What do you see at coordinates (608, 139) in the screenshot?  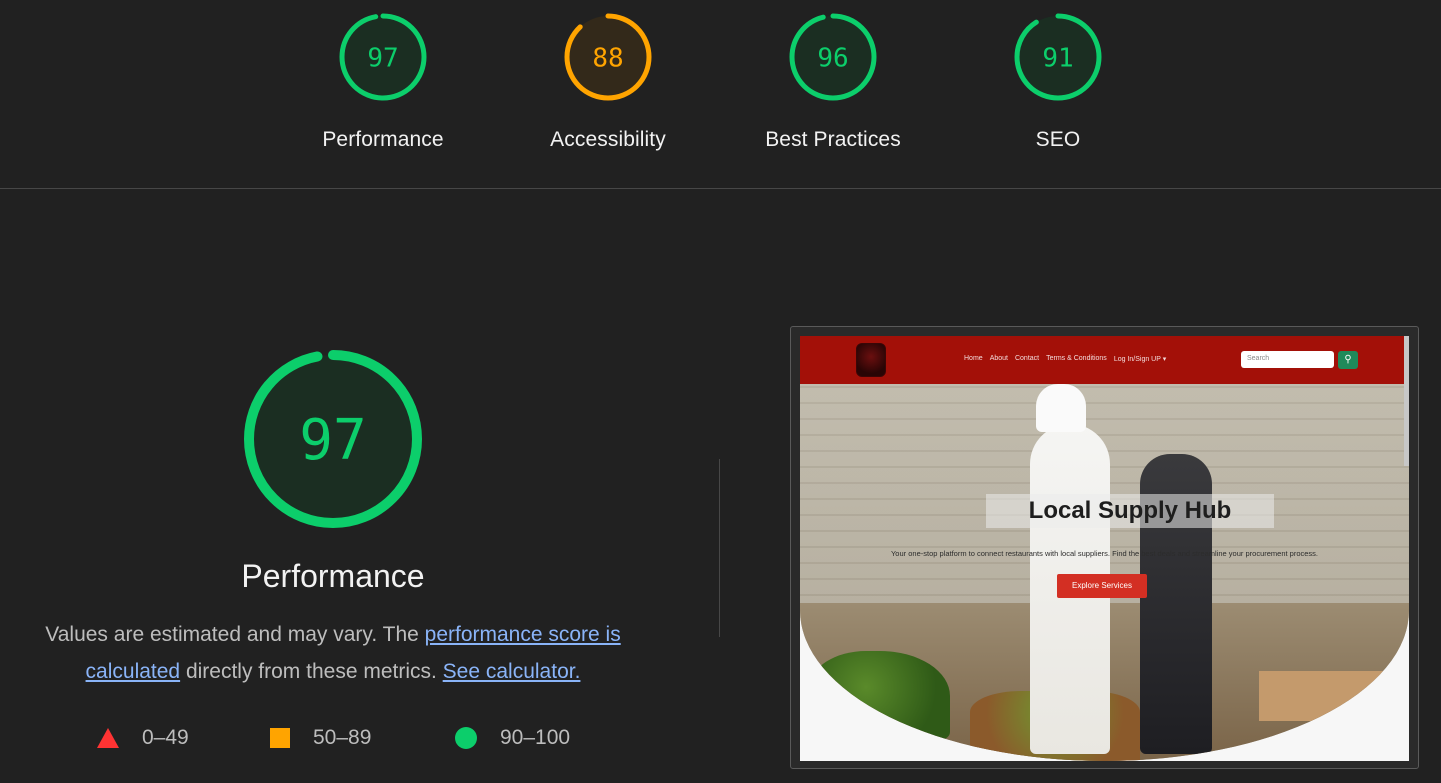 I see `gauge-label: Accessibility` at bounding box center [608, 139].